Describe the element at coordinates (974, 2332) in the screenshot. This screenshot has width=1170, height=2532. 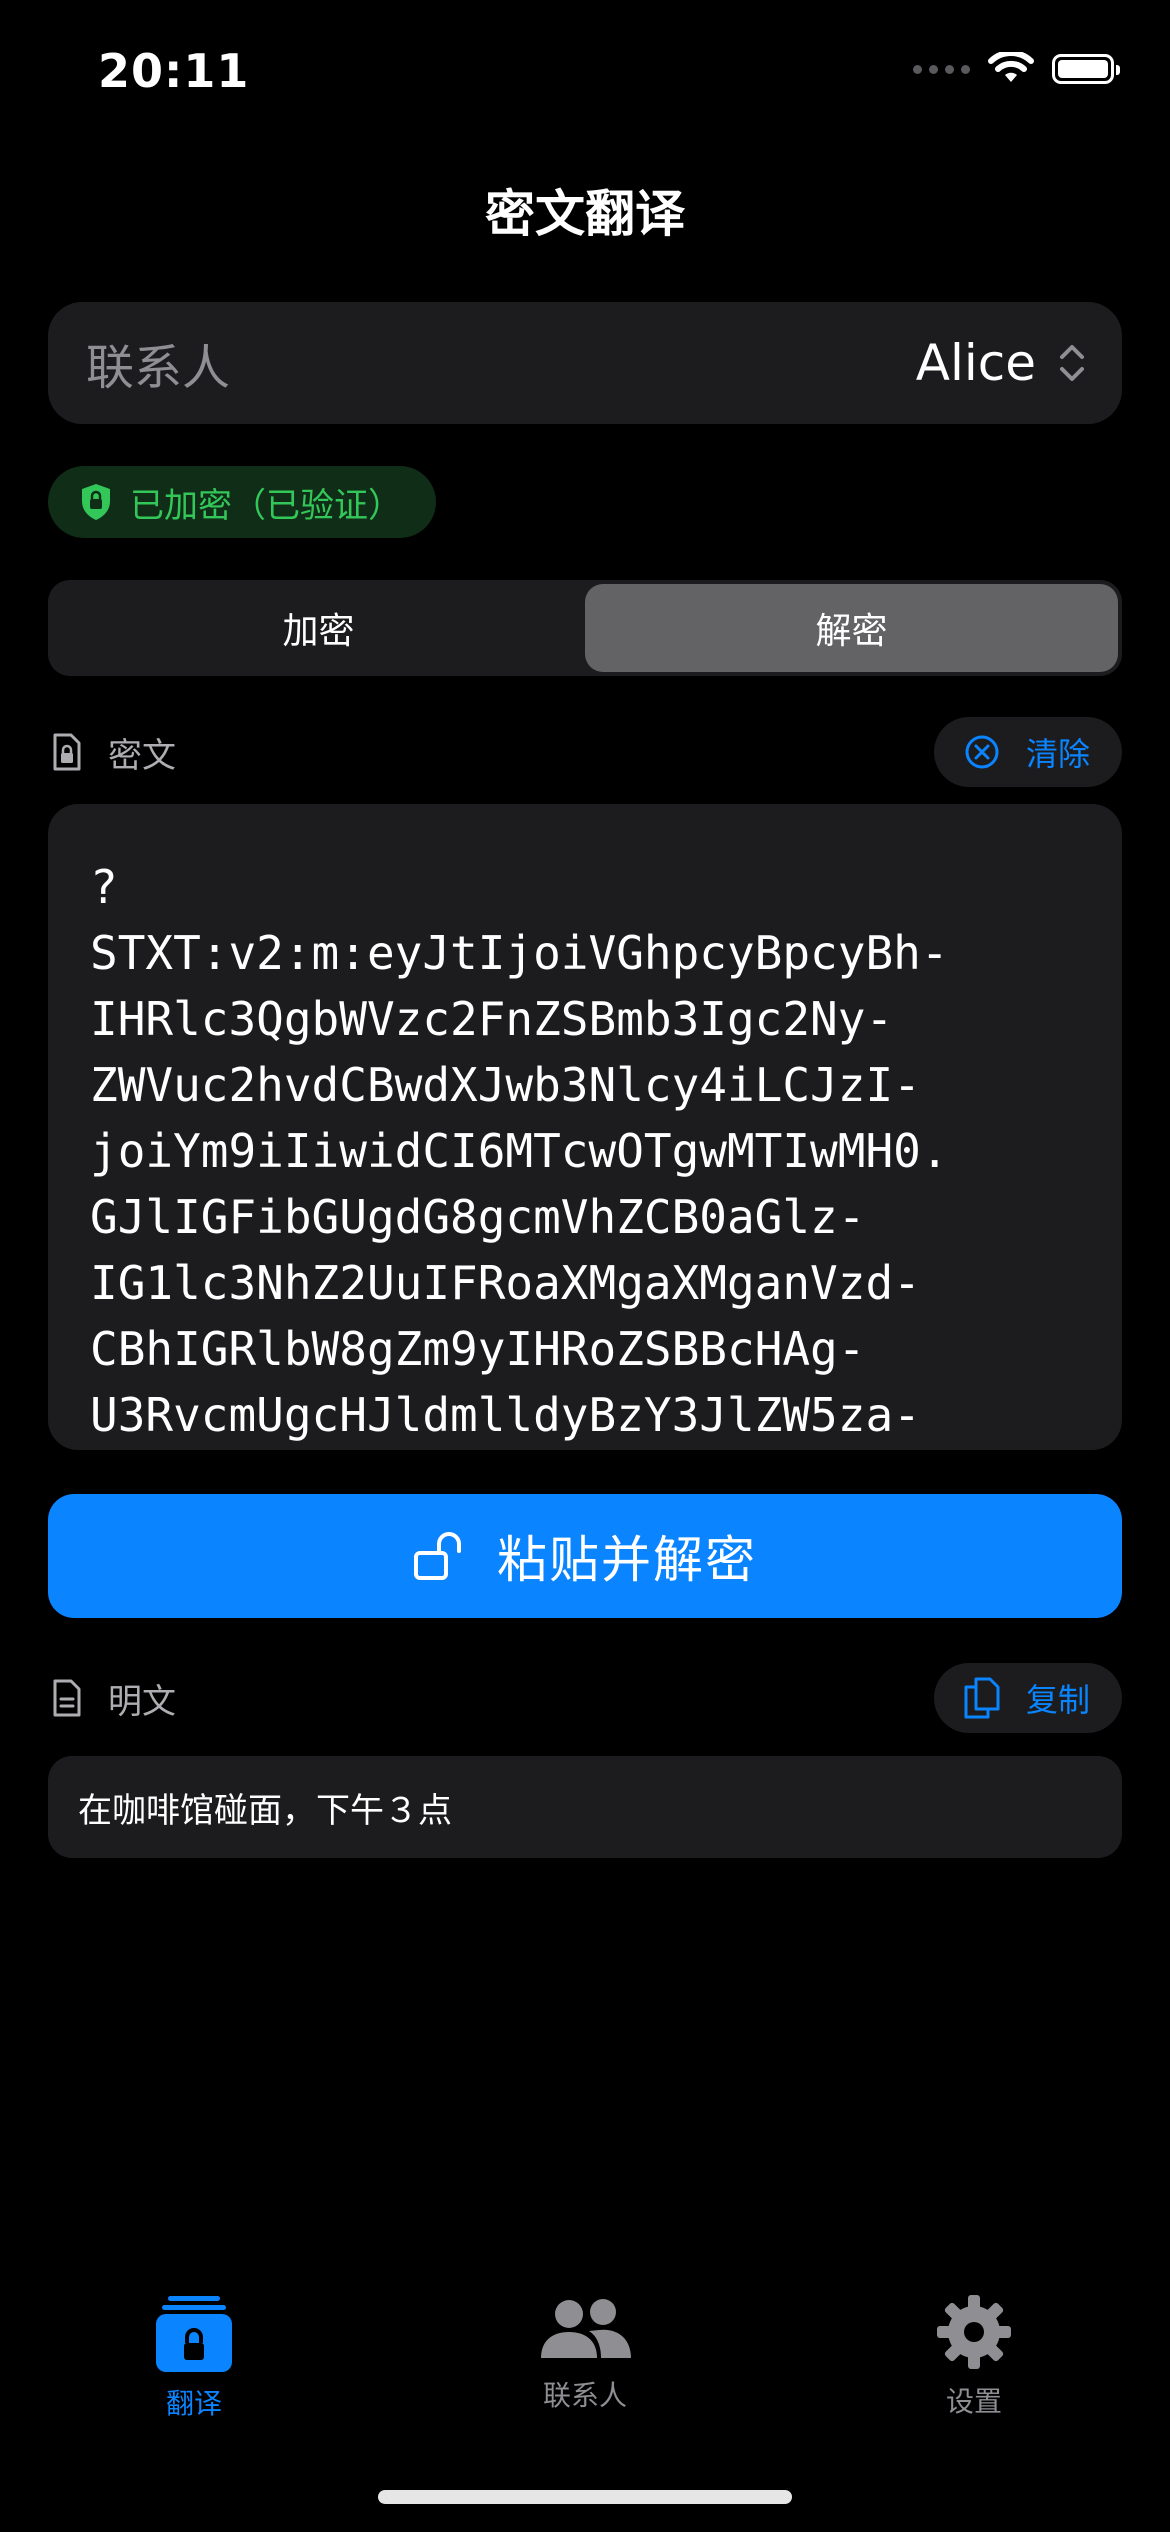
I see `gear-icon` at that location.